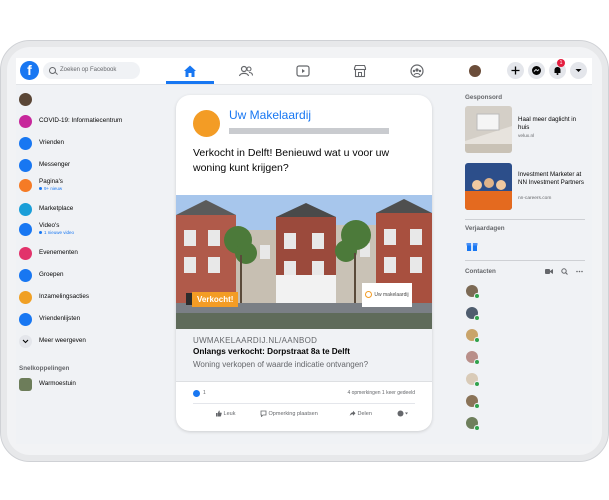 This screenshot has height=500, width=609. Describe the element at coordinates (309, 131) in the screenshot. I see `post-meta-placeholder` at that location.